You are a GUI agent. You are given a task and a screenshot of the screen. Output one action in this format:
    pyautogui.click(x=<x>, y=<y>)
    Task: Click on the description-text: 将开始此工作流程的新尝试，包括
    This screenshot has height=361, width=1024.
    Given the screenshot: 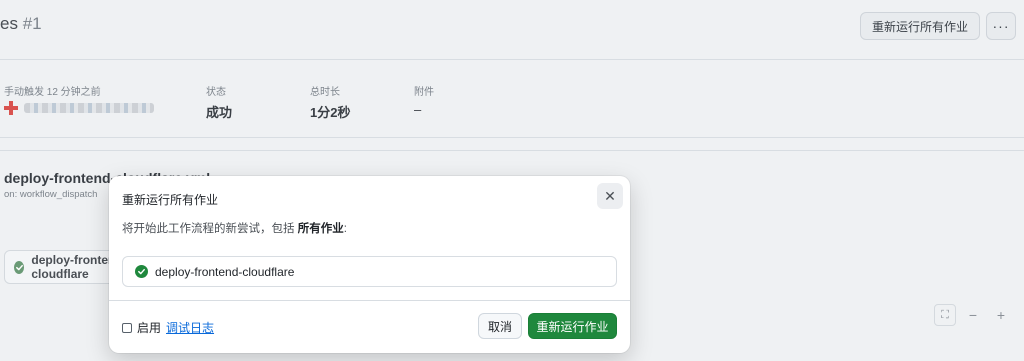 What is the action you would take?
    pyautogui.click(x=210, y=229)
    